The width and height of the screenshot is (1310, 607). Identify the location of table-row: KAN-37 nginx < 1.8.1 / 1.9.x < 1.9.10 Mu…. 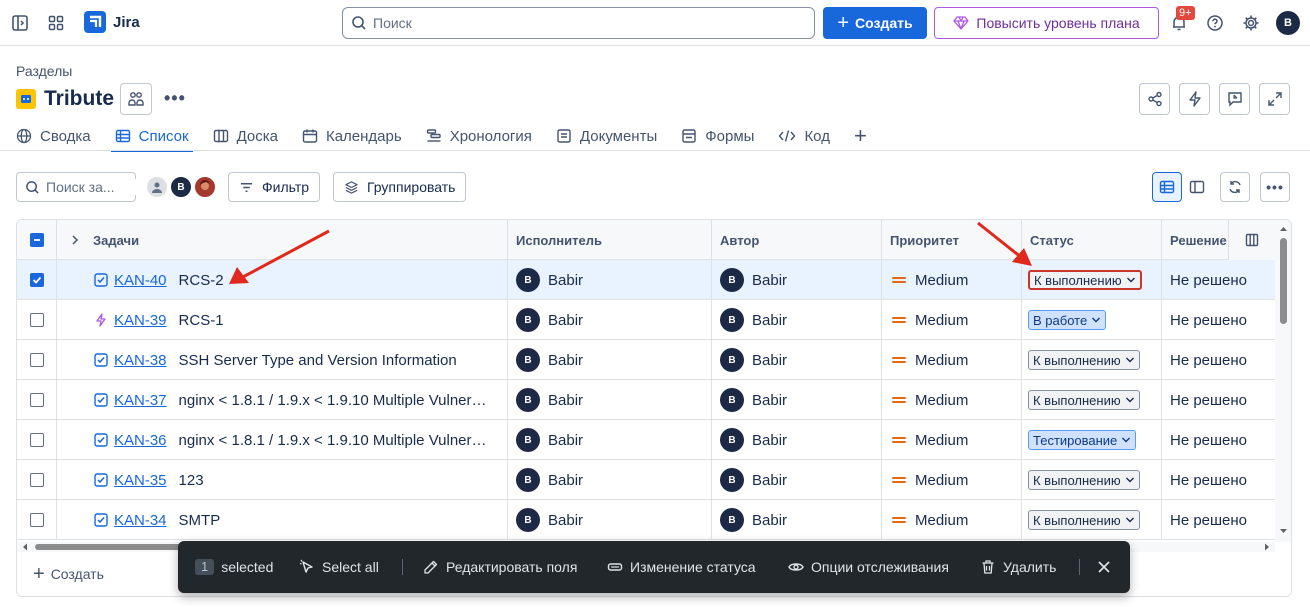
(646, 400).